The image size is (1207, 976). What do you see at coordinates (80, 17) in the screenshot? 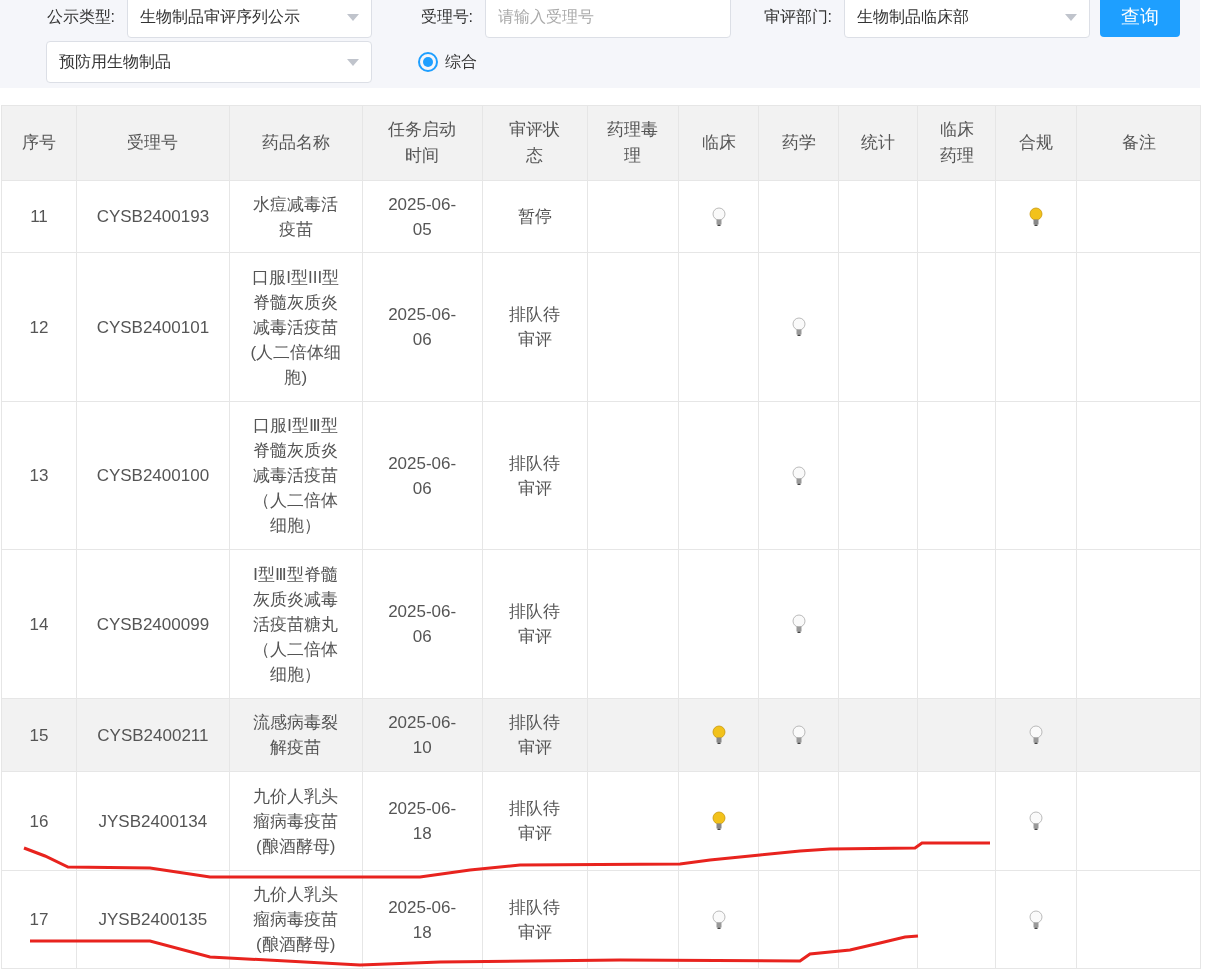
I see `filter-label: 公示类型:` at bounding box center [80, 17].